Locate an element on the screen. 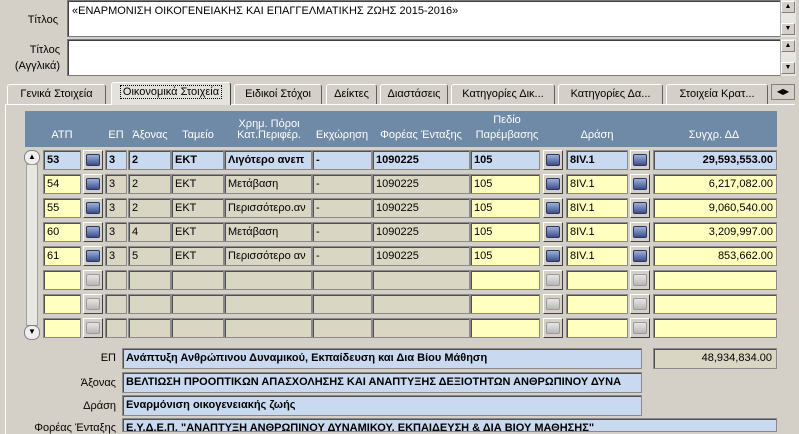 This screenshot has width=799, height=434. cell-atp: 53 is located at coordinates (62, 160).